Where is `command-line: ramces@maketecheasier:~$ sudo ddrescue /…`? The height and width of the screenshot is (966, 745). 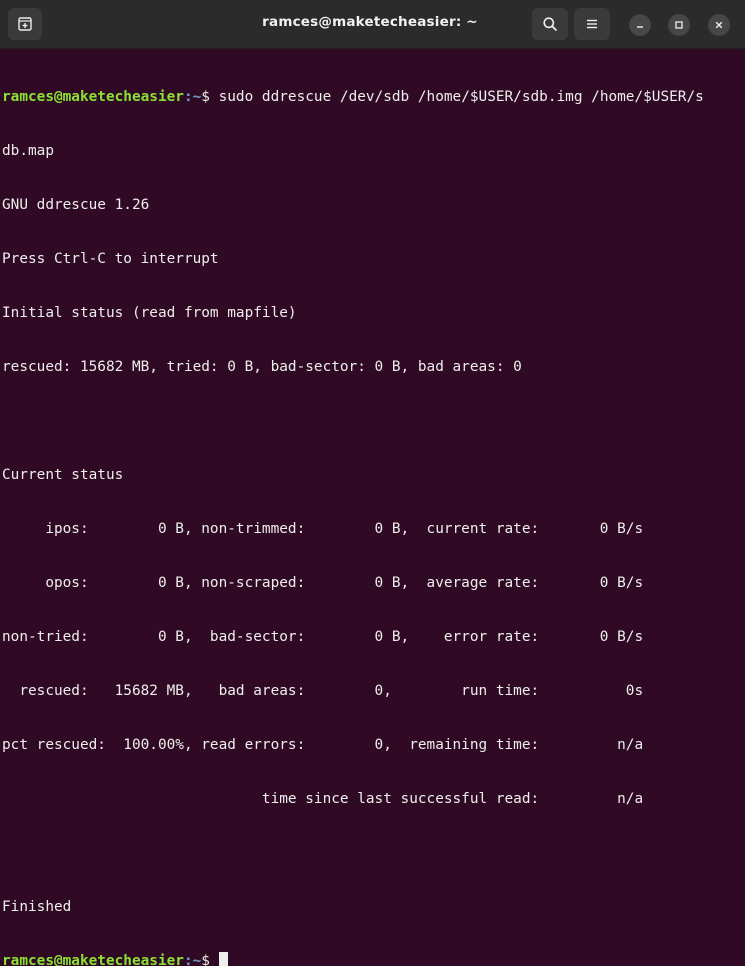 command-line: ramces@maketecheasier:~$ sudo ddrescue /… is located at coordinates (368, 97).